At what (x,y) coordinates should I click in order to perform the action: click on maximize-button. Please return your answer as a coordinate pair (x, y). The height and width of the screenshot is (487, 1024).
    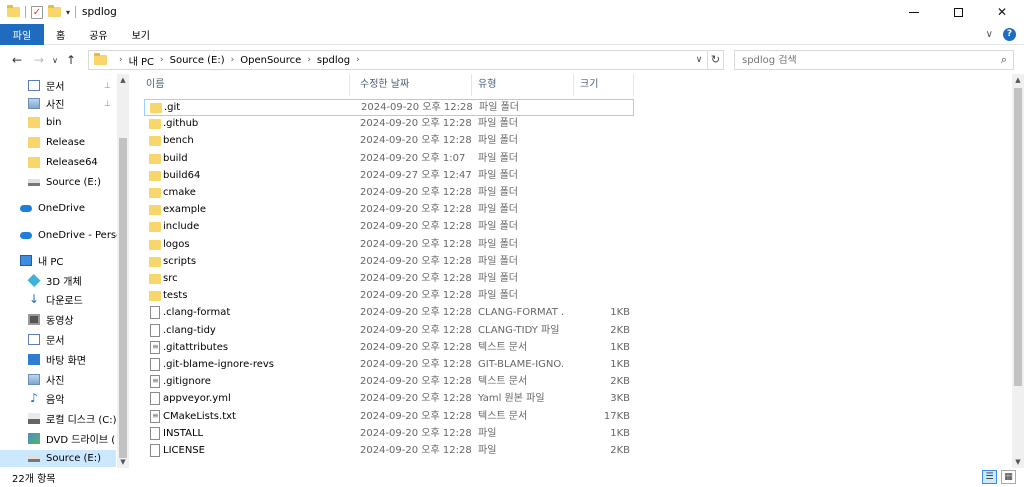
    Looking at the image, I should click on (958, 12).